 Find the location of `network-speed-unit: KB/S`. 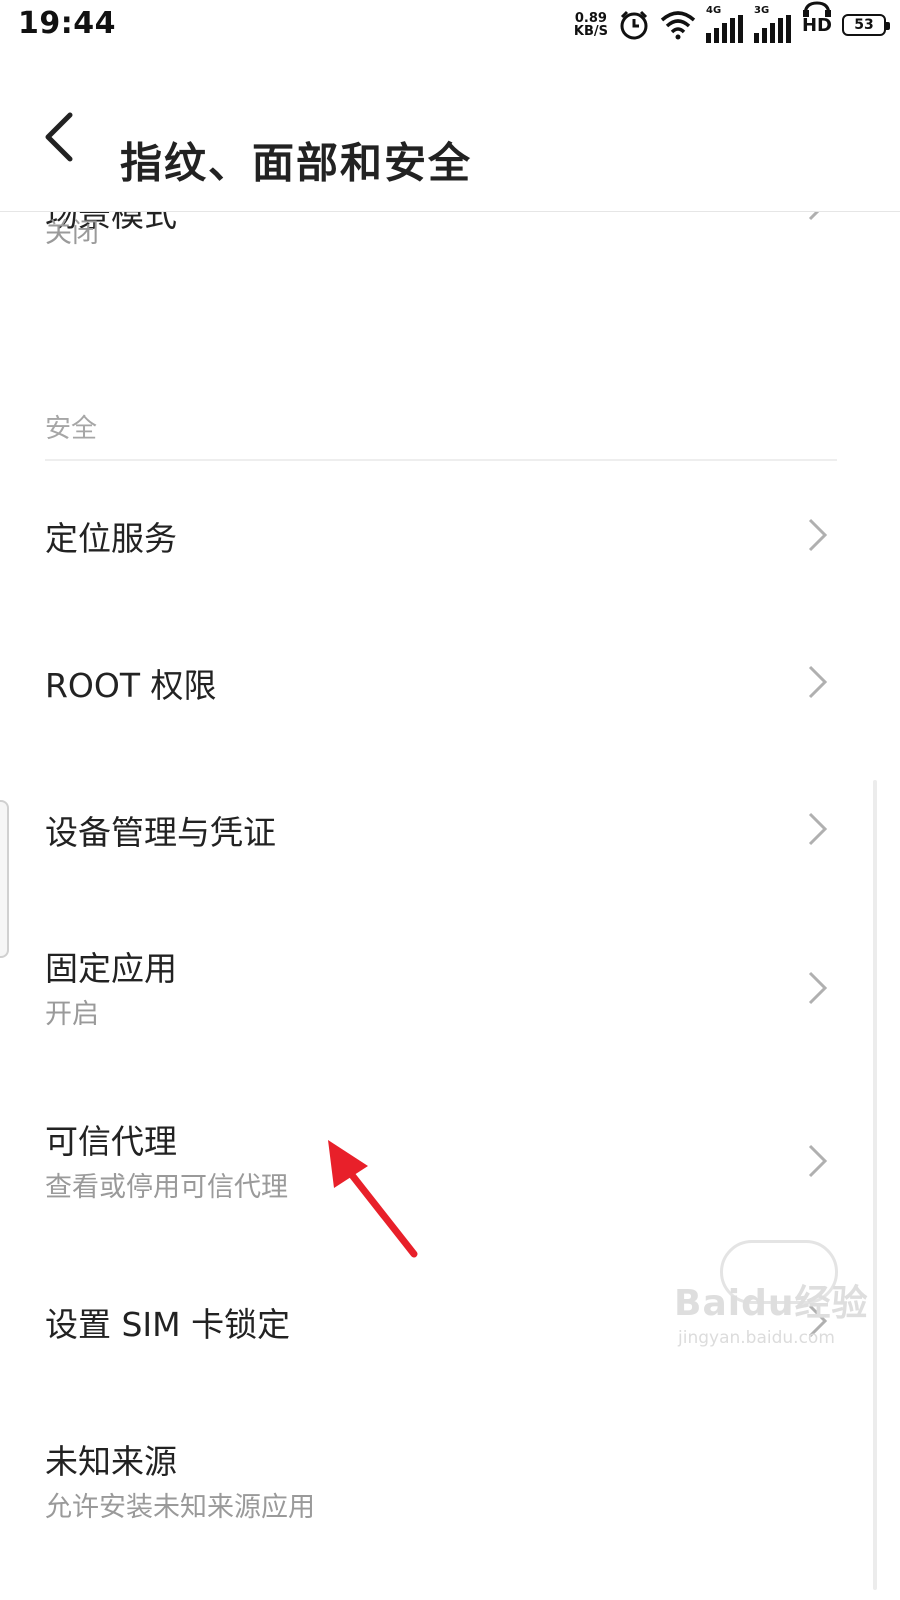

network-speed-unit: KB/S is located at coordinates (590, 31).